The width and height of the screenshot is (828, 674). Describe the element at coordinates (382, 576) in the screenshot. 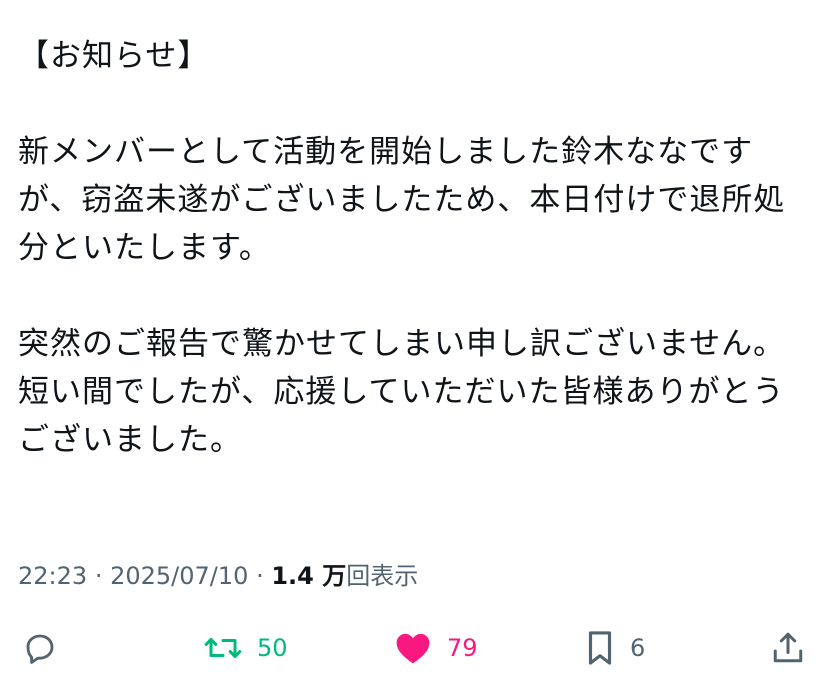

I see `views-label: 回表示` at that location.